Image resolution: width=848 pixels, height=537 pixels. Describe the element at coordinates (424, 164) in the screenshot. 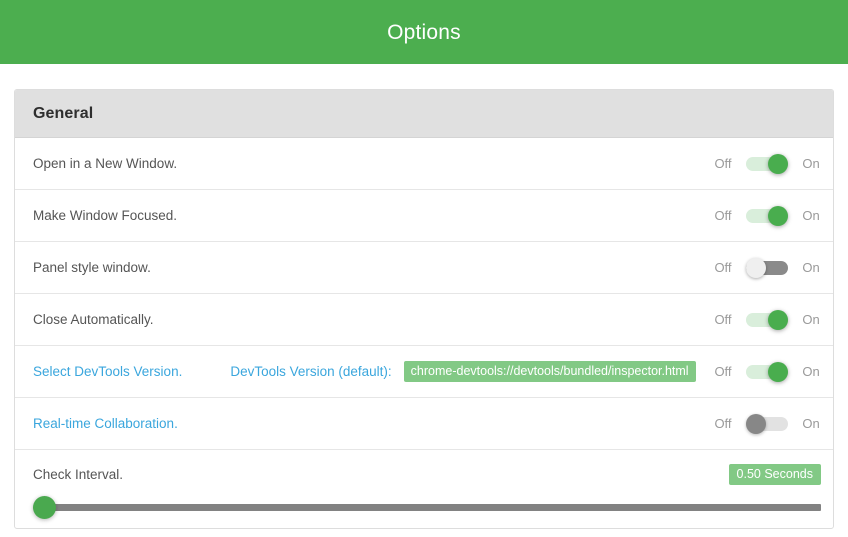

I see `setting-row-open-in-new-window: Open in a New Window. Off On` at that location.